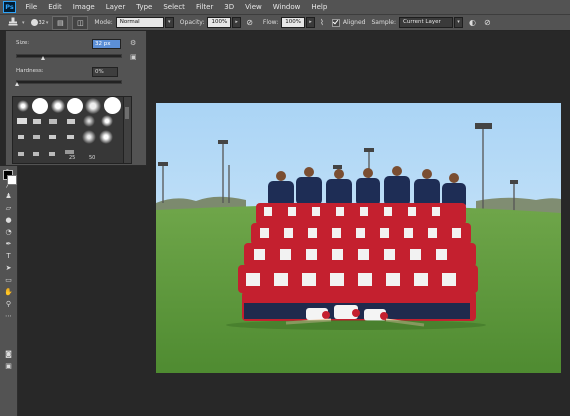 This screenshot has width=570, height=416. I want to click on brush-preset-number: 25, so click(72, 158).